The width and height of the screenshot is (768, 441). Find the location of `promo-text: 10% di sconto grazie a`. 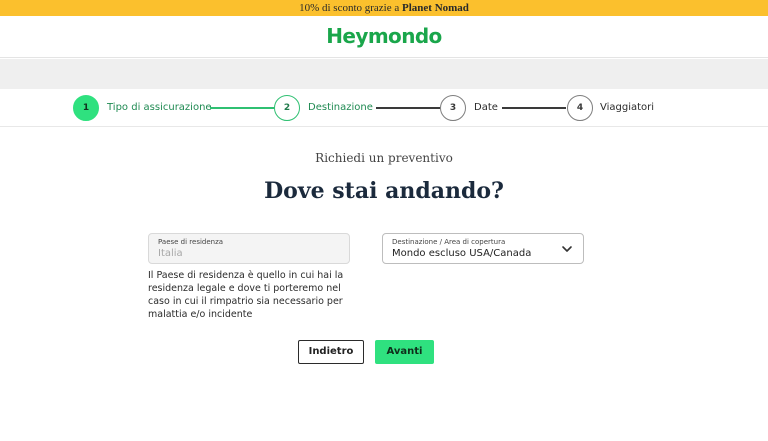

promo-text: 10% di sconto grazie a is located at coordinates (350, 8).